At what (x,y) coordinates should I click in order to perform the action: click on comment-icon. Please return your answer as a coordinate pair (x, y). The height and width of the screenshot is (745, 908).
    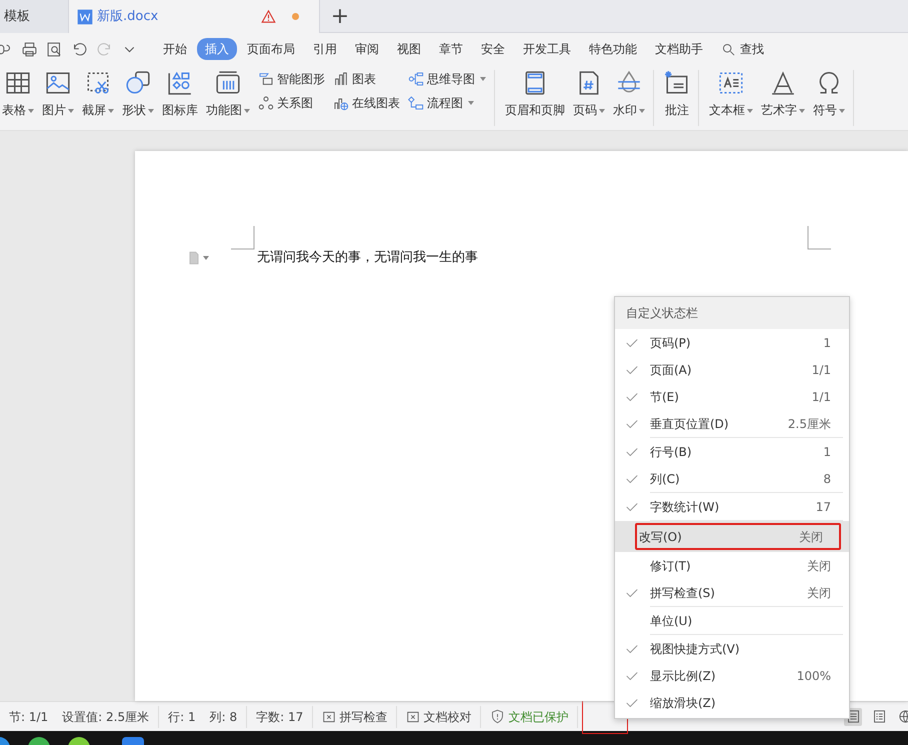
    Looking at the image, I should click on (677, 83).